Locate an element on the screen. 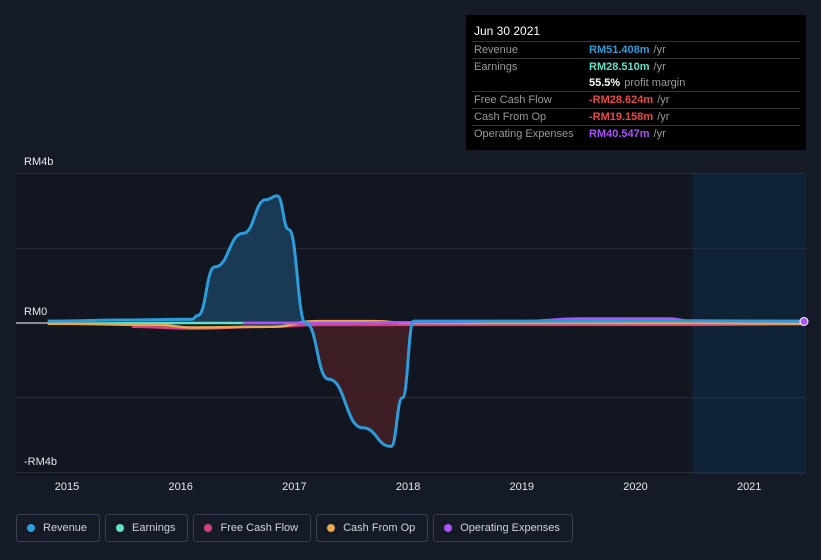 The height and width of the screenshot is (560, 821). x-tick-label: 2021 is located at coordinates (749, 487).